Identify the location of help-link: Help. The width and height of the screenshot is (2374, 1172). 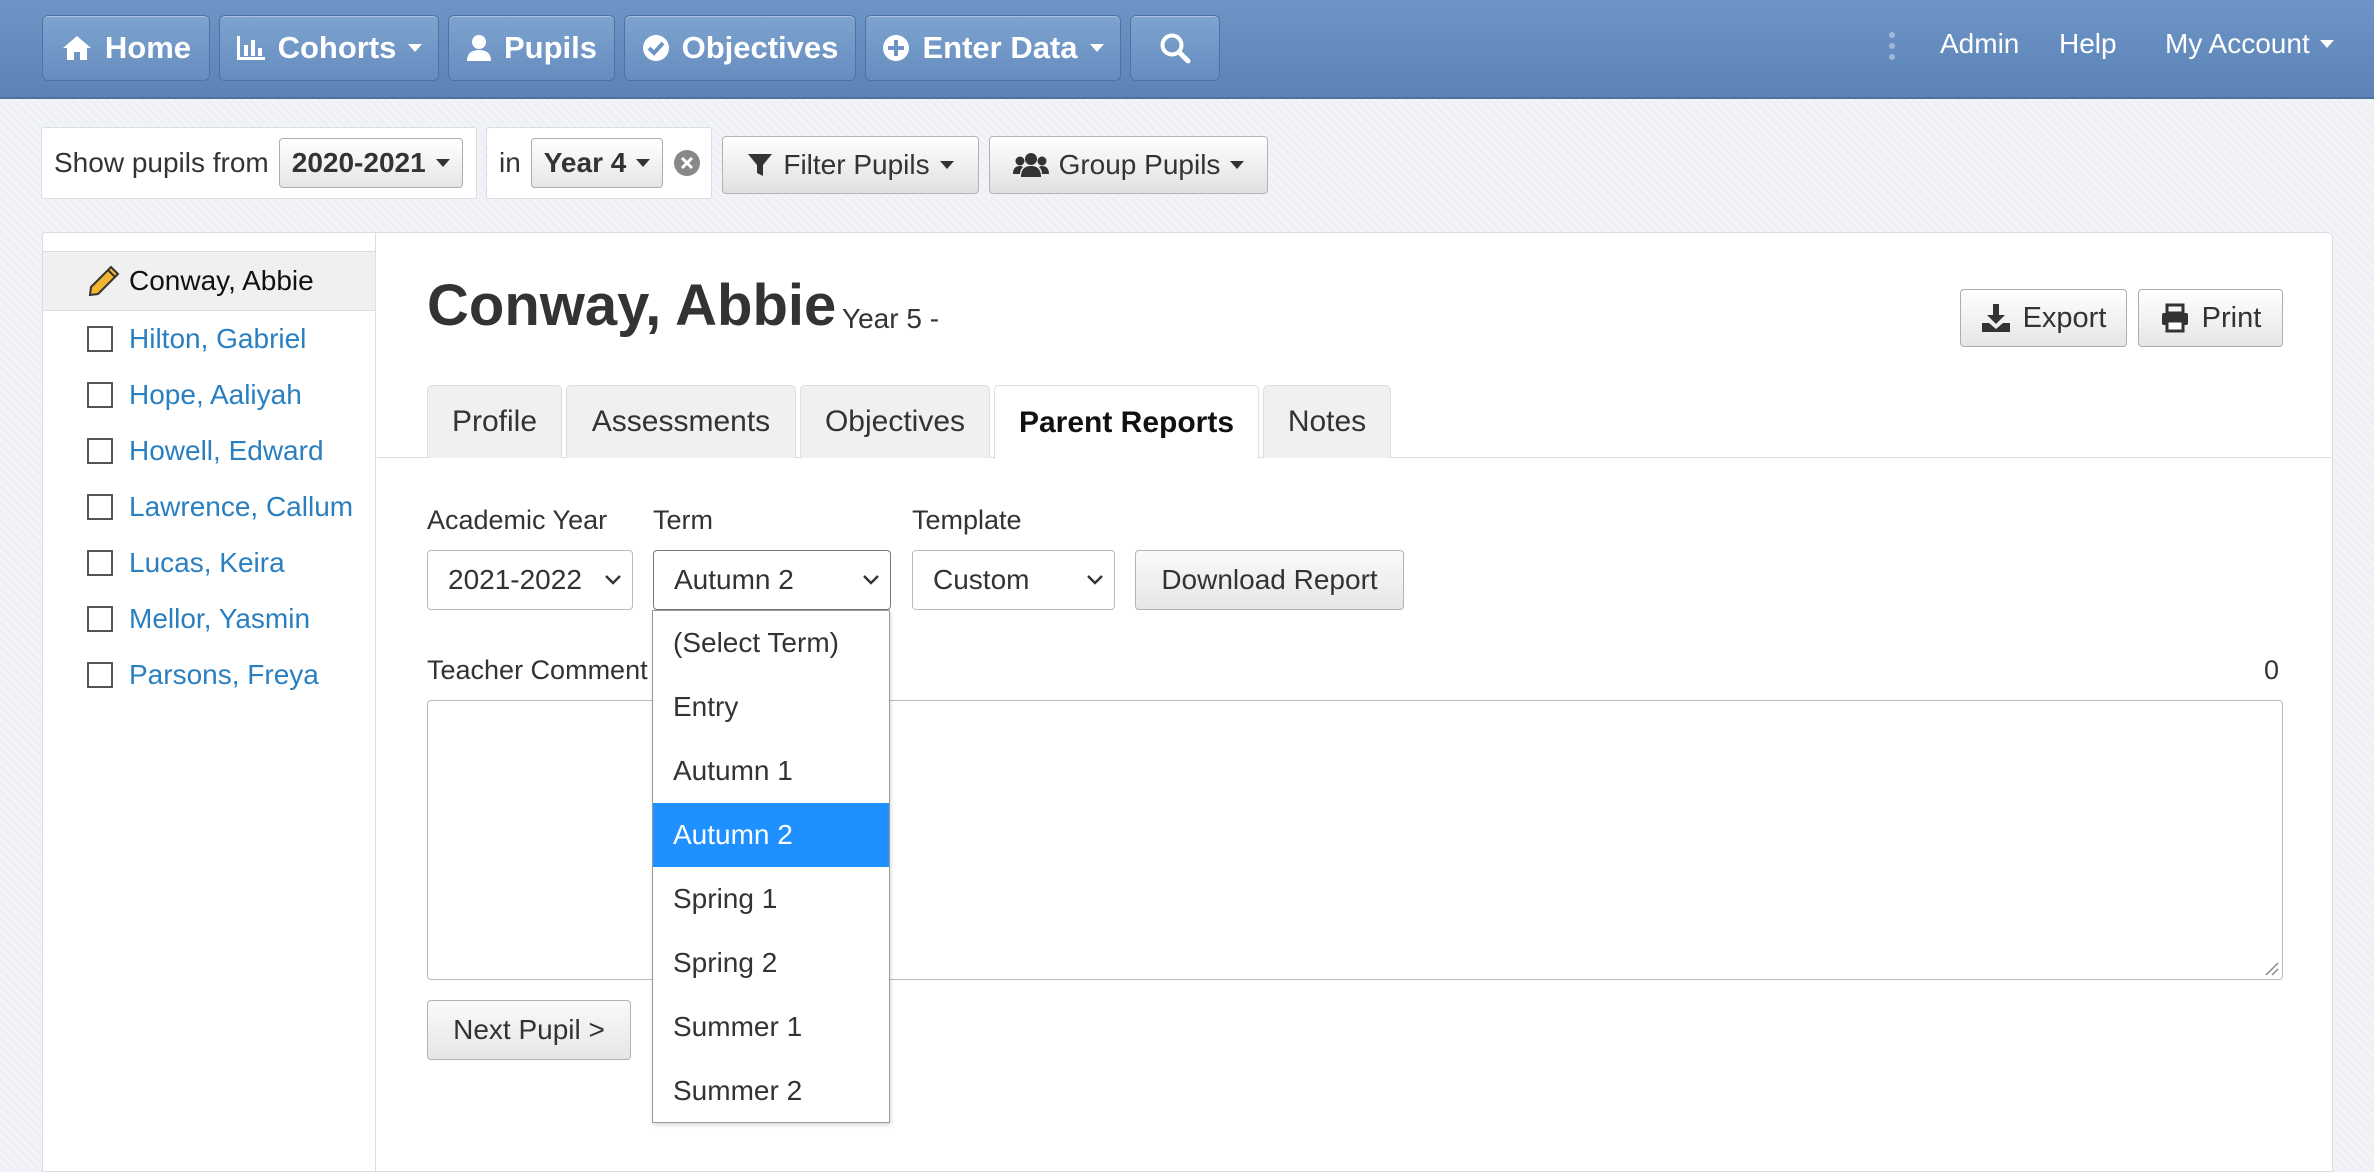
(2088, 44).